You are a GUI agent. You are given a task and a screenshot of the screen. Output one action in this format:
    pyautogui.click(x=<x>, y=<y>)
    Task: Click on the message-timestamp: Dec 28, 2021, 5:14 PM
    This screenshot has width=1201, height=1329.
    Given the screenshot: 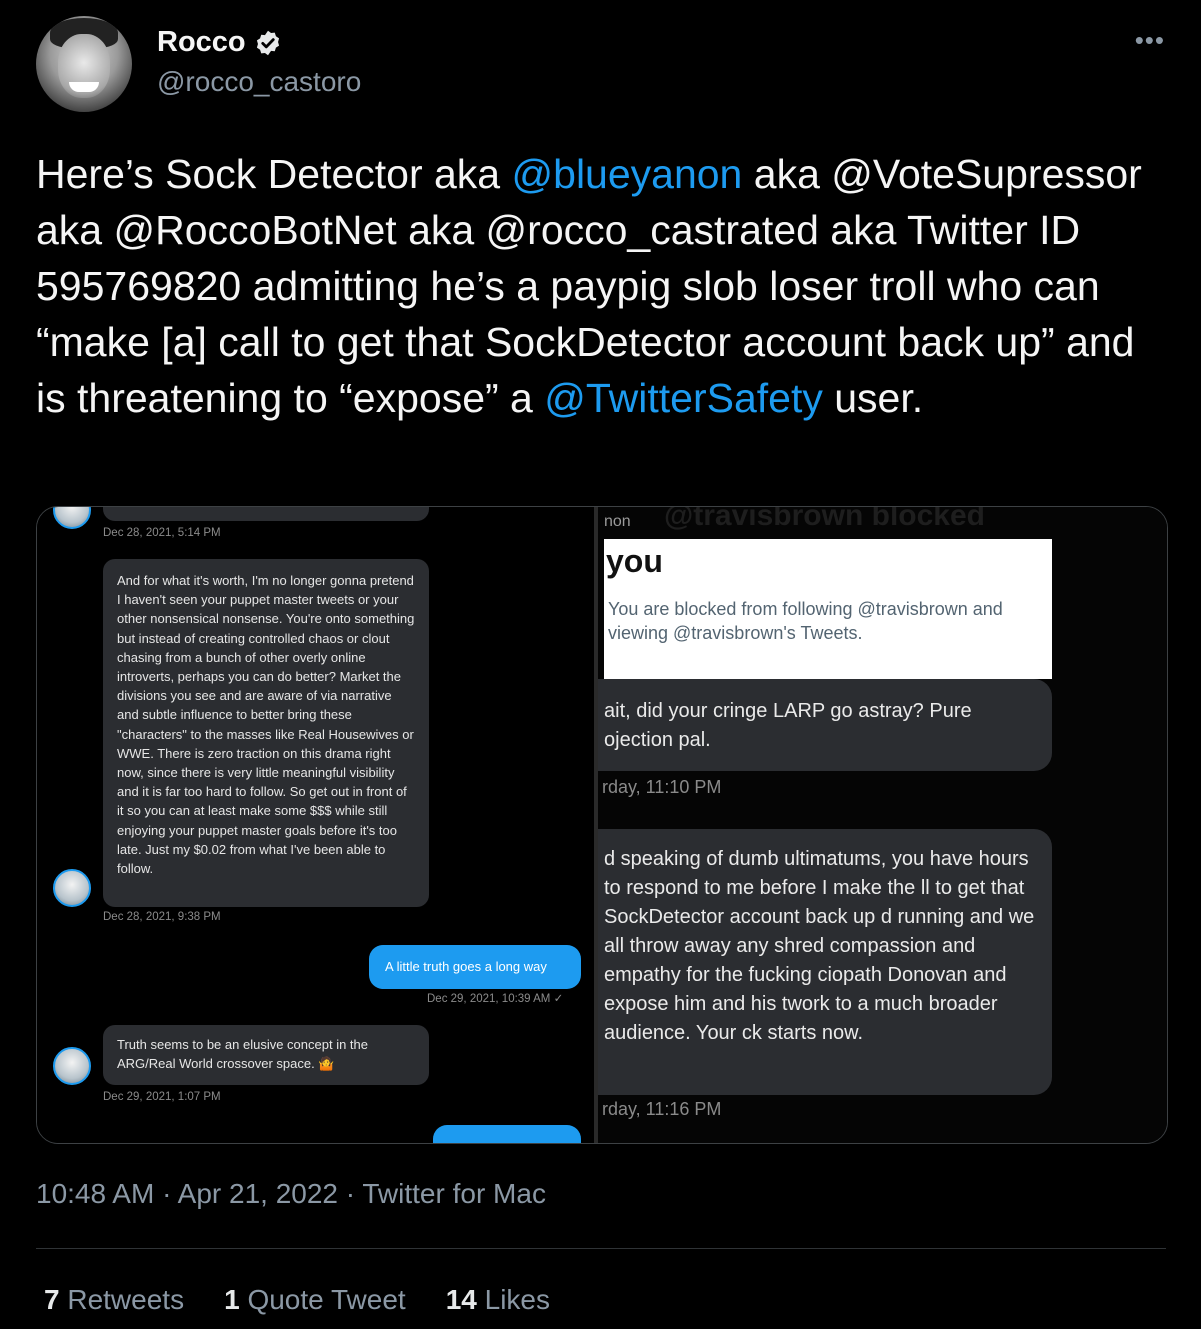 What is the action you would take?
    pyautogui.click(x=162, y=533)
    